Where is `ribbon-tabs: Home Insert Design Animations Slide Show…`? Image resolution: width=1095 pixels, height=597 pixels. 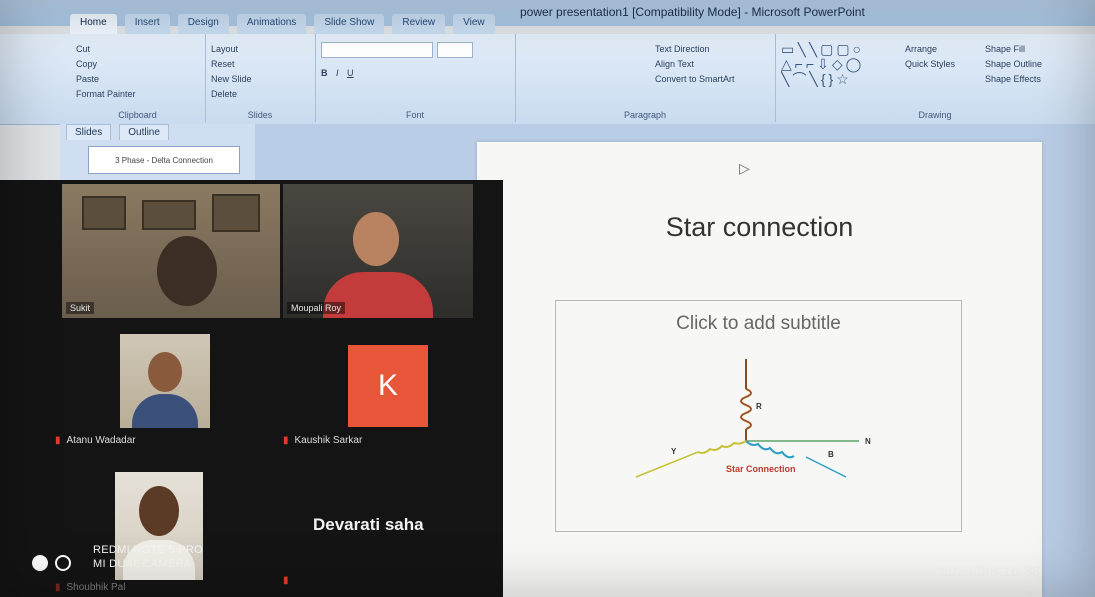
ribbon-tabs: Home Insert Design Animations Slide Show… is located at coordinates (282, 24).